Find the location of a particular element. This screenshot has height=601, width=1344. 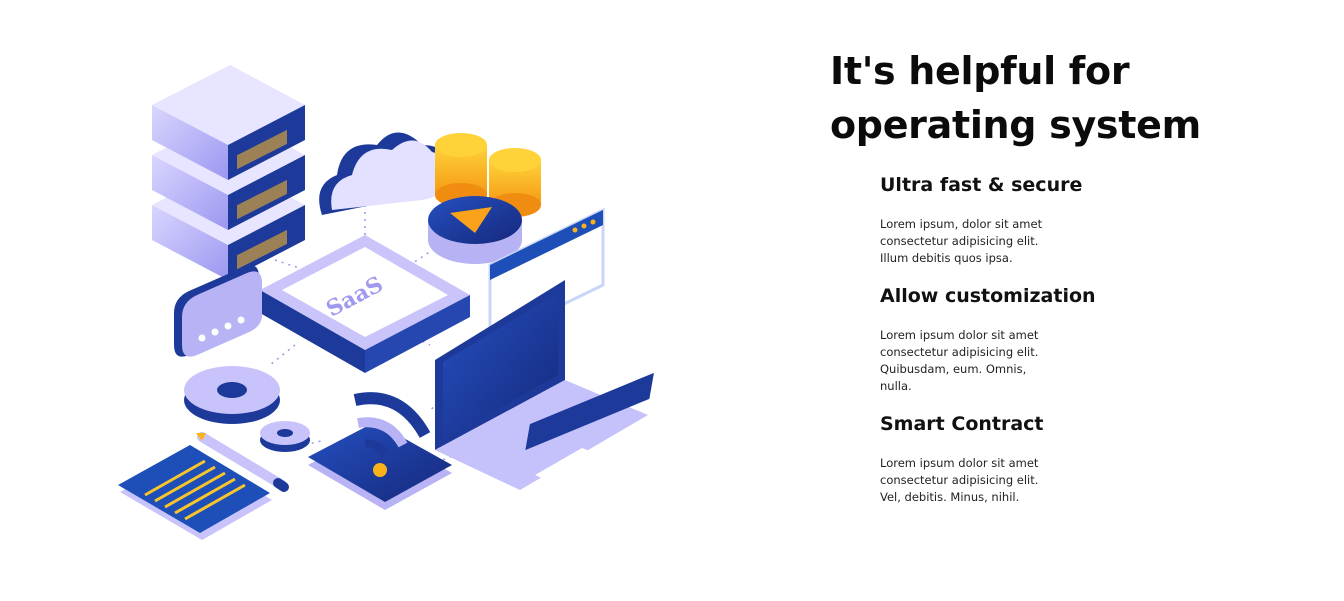

server-icon is located at coordinates (228, 172).